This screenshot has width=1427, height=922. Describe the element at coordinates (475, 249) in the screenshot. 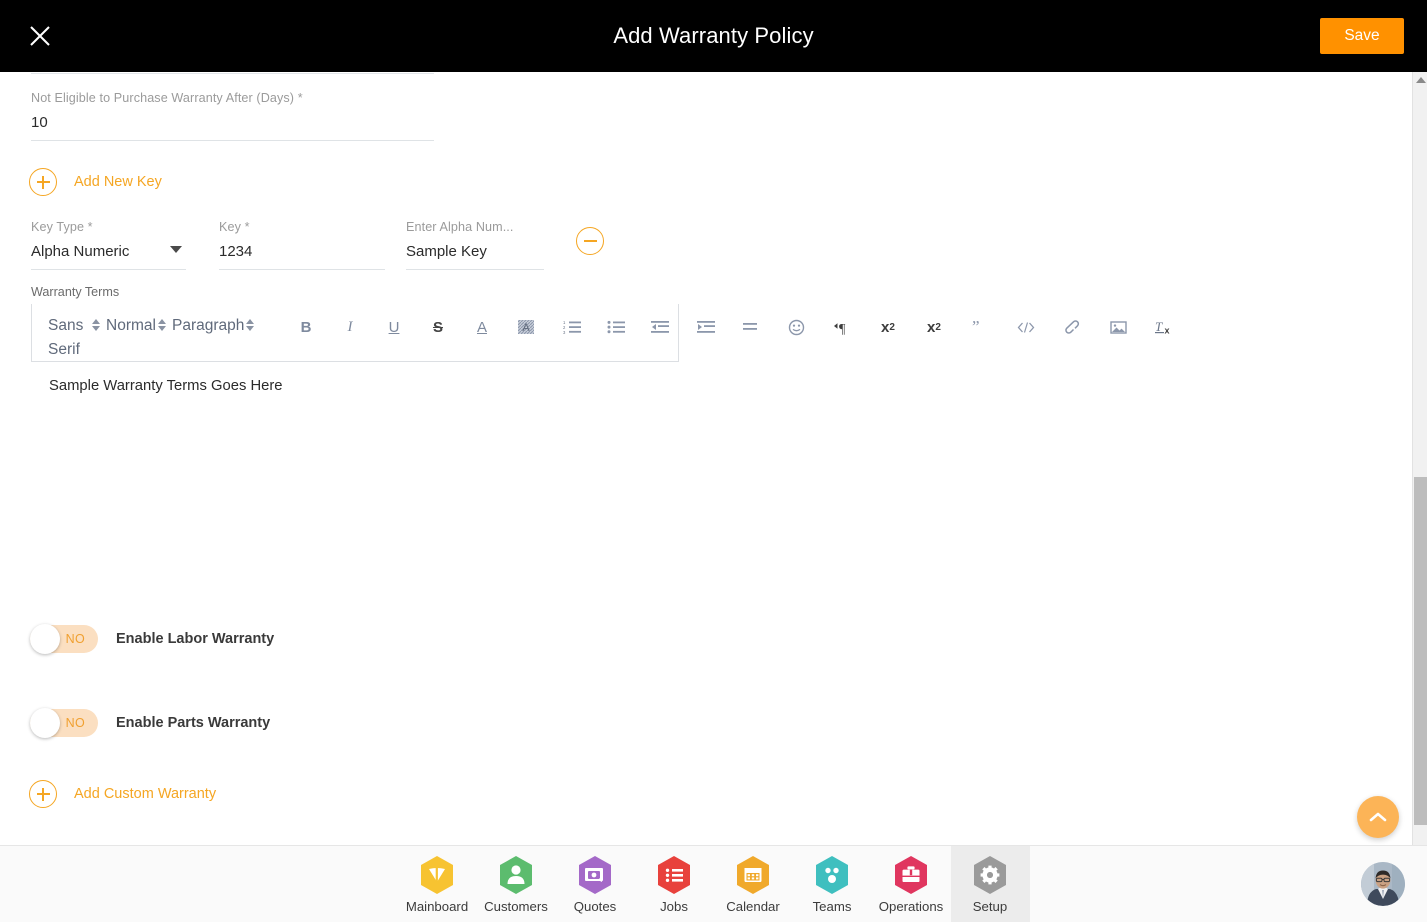

I see `alpha-numeric-value: Sample Key` at that location.